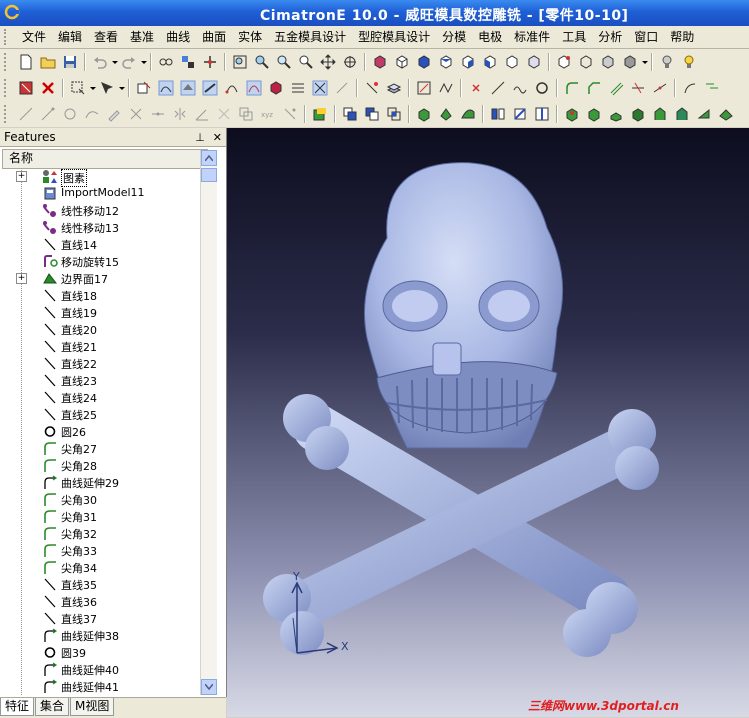 Image resolution: width=749 pixels, height=718 pixels. Describe the element at coordinates (105, 159) in the screenshot. I see `column-header-name: 名称` at that location.